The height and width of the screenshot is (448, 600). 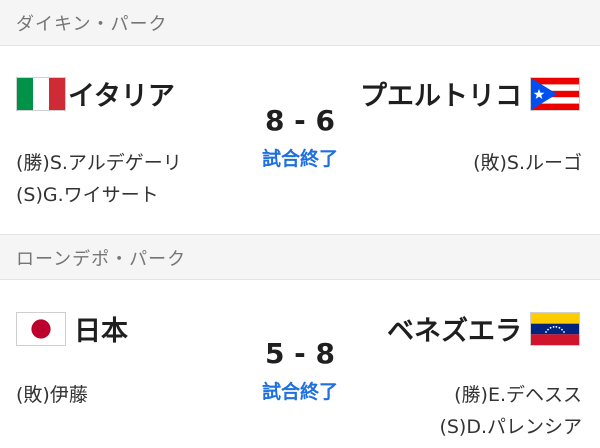 What do you see at coordinates (441, 96) in the screenshot?
I see `away-team-name: プエルトリコ` at bounding box center [441, 96].